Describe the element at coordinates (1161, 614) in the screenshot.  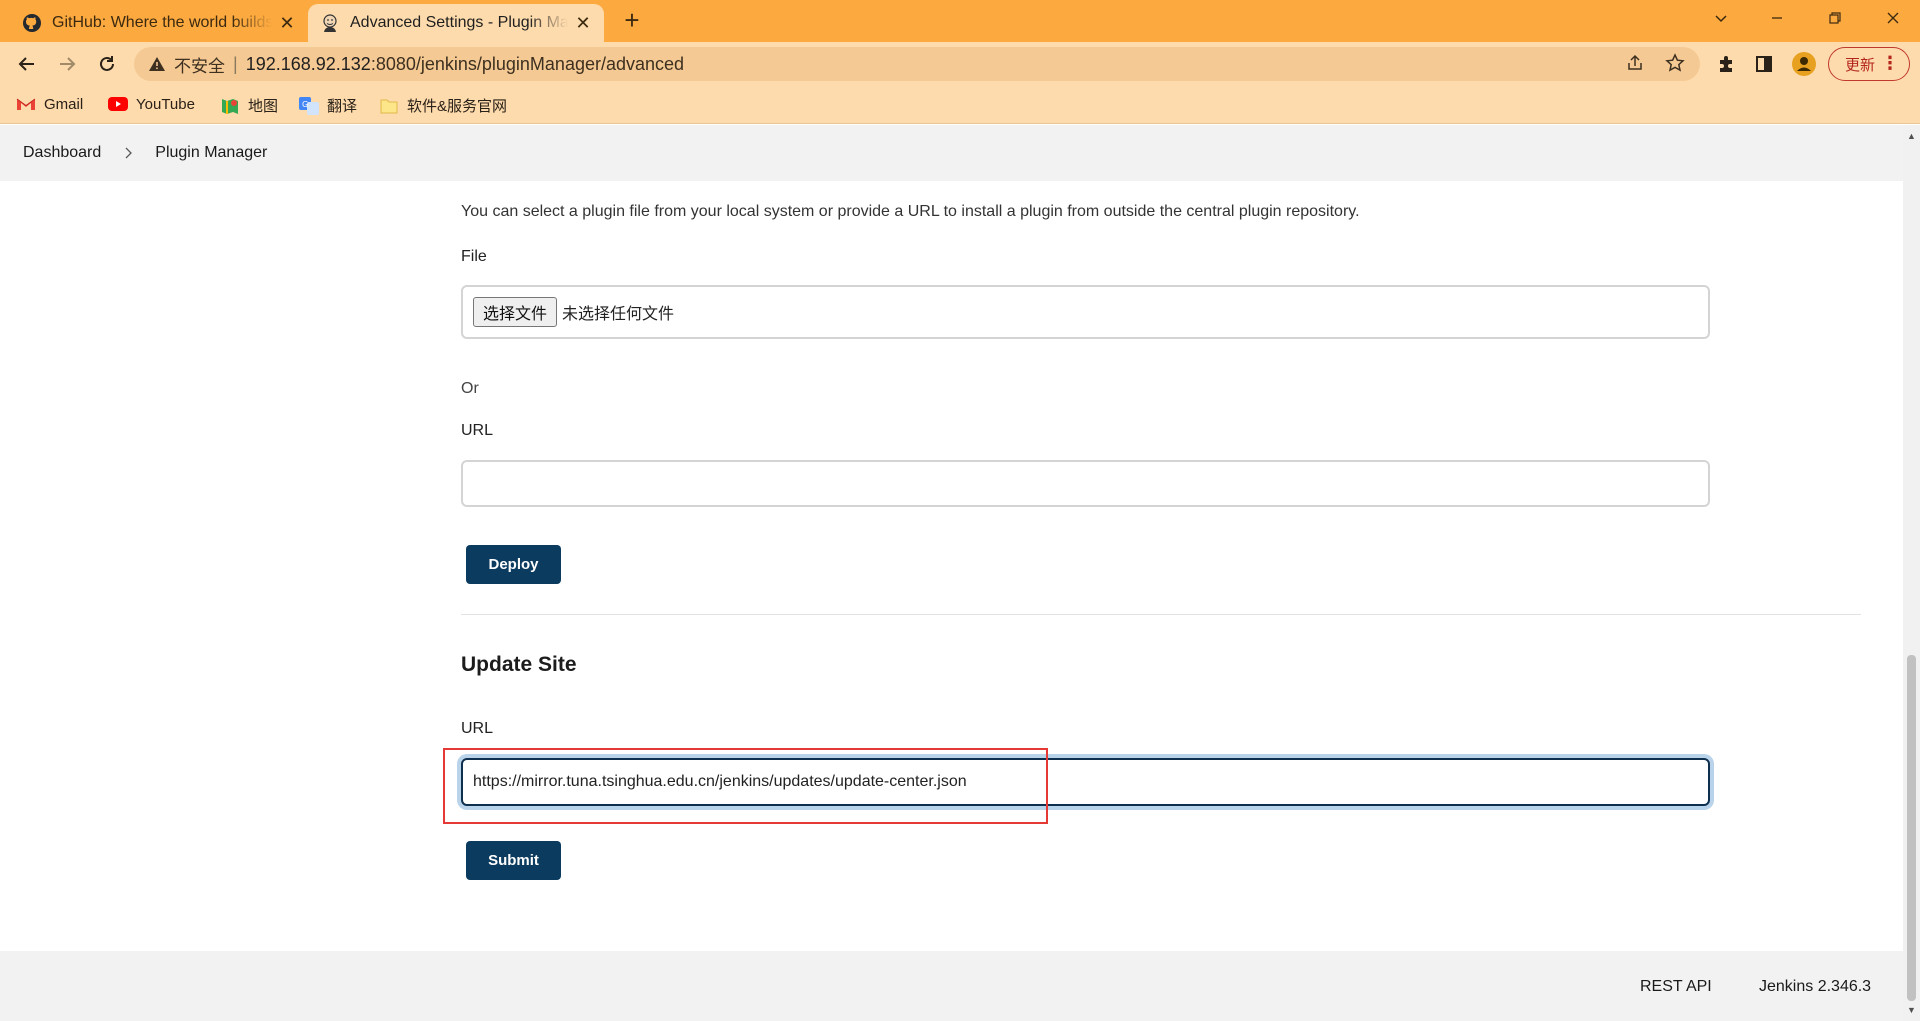
I see `section-divider` at that location.